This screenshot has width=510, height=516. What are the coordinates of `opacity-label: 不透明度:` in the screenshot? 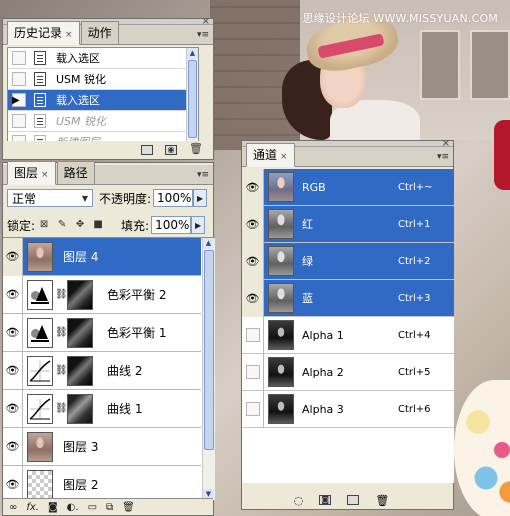 It's located at (125, 198).